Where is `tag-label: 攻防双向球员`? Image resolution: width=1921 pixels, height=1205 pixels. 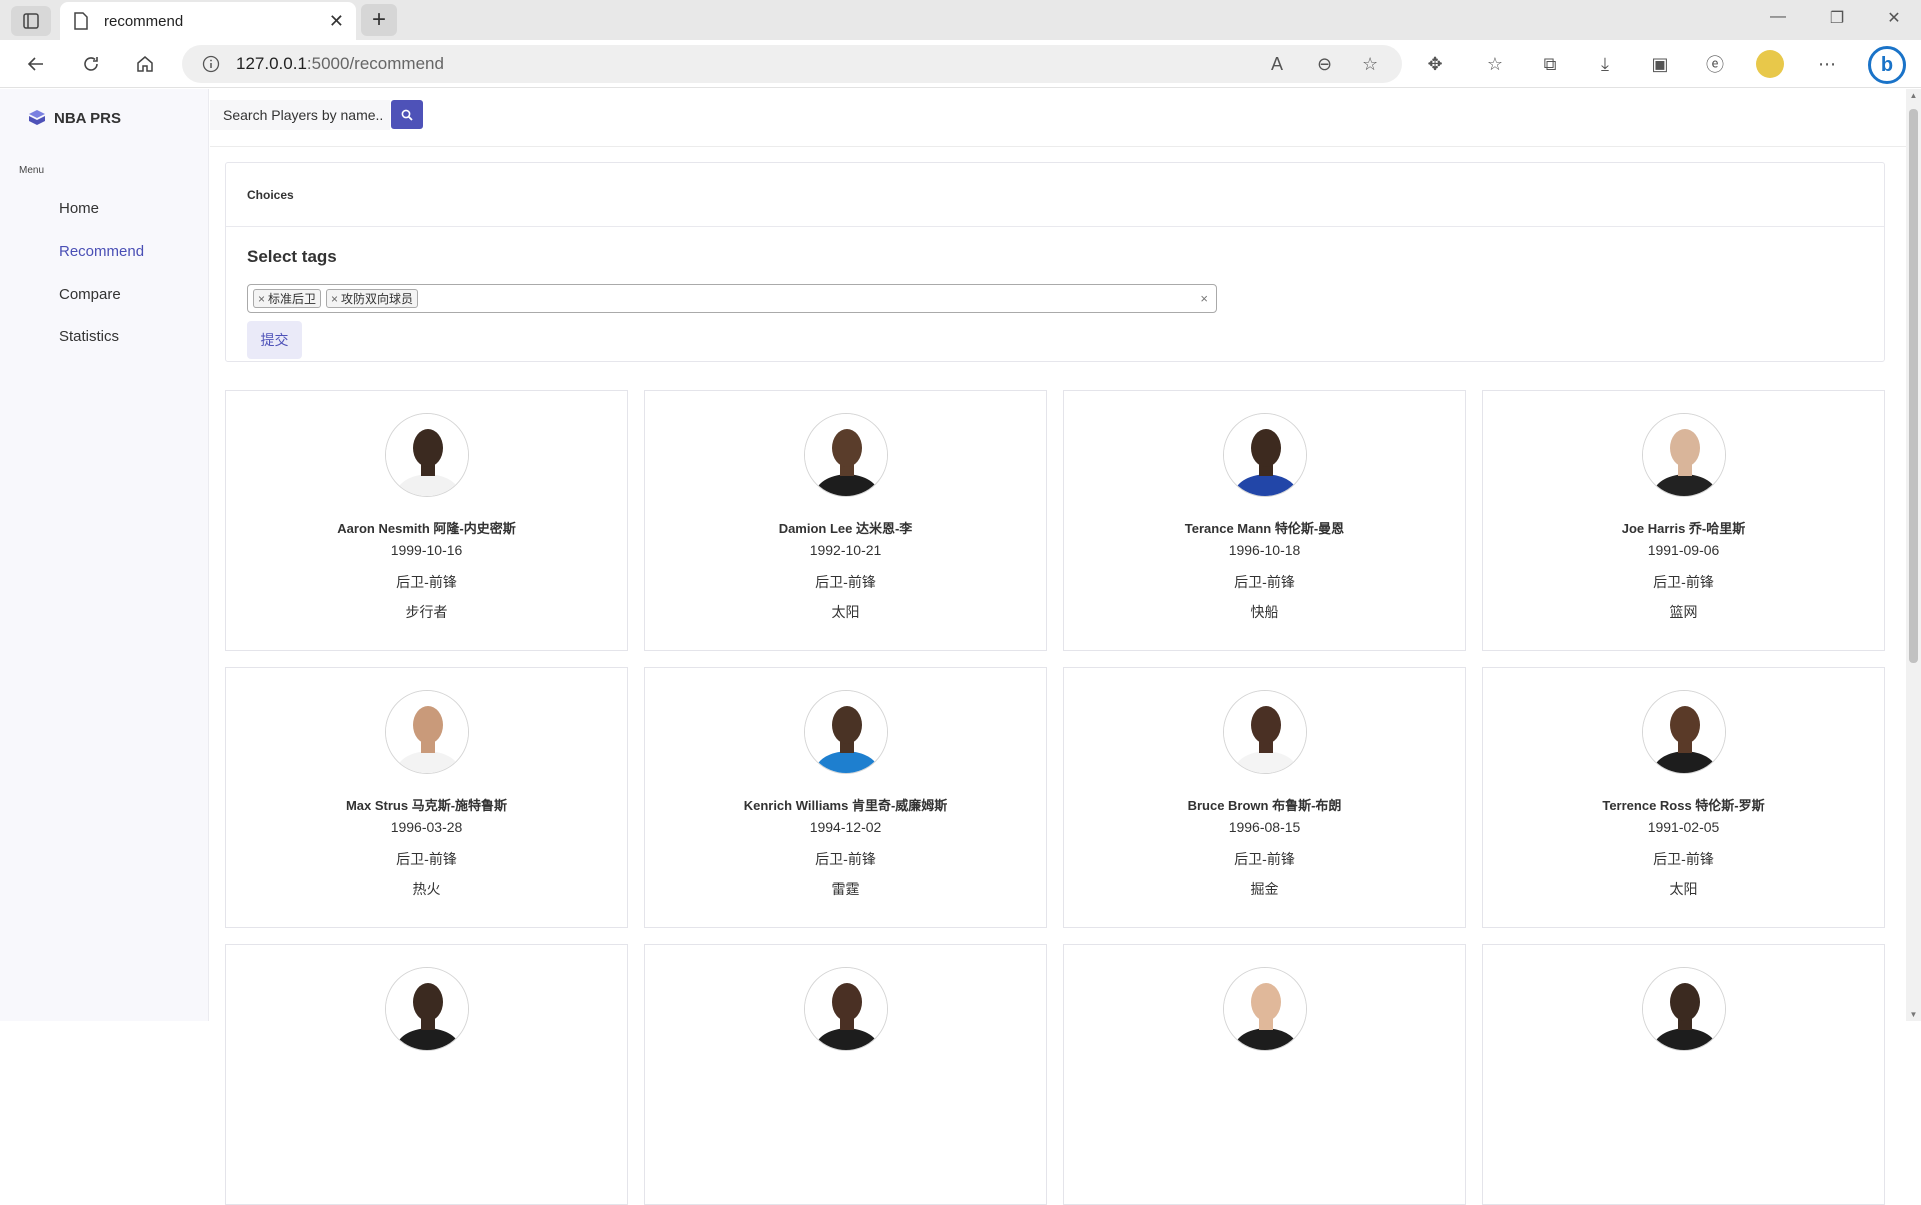 tag-label: 攻防双向球员 is located at coordinates (377, 299).